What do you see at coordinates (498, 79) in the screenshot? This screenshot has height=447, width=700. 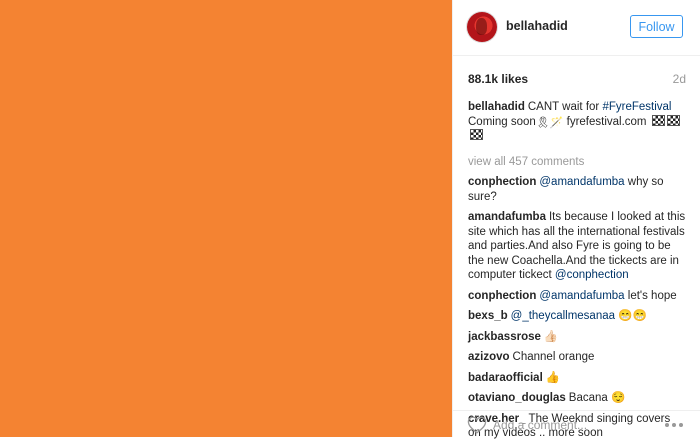 I see `likes-count: 88.1k likes` at bounding box center [498, 79].